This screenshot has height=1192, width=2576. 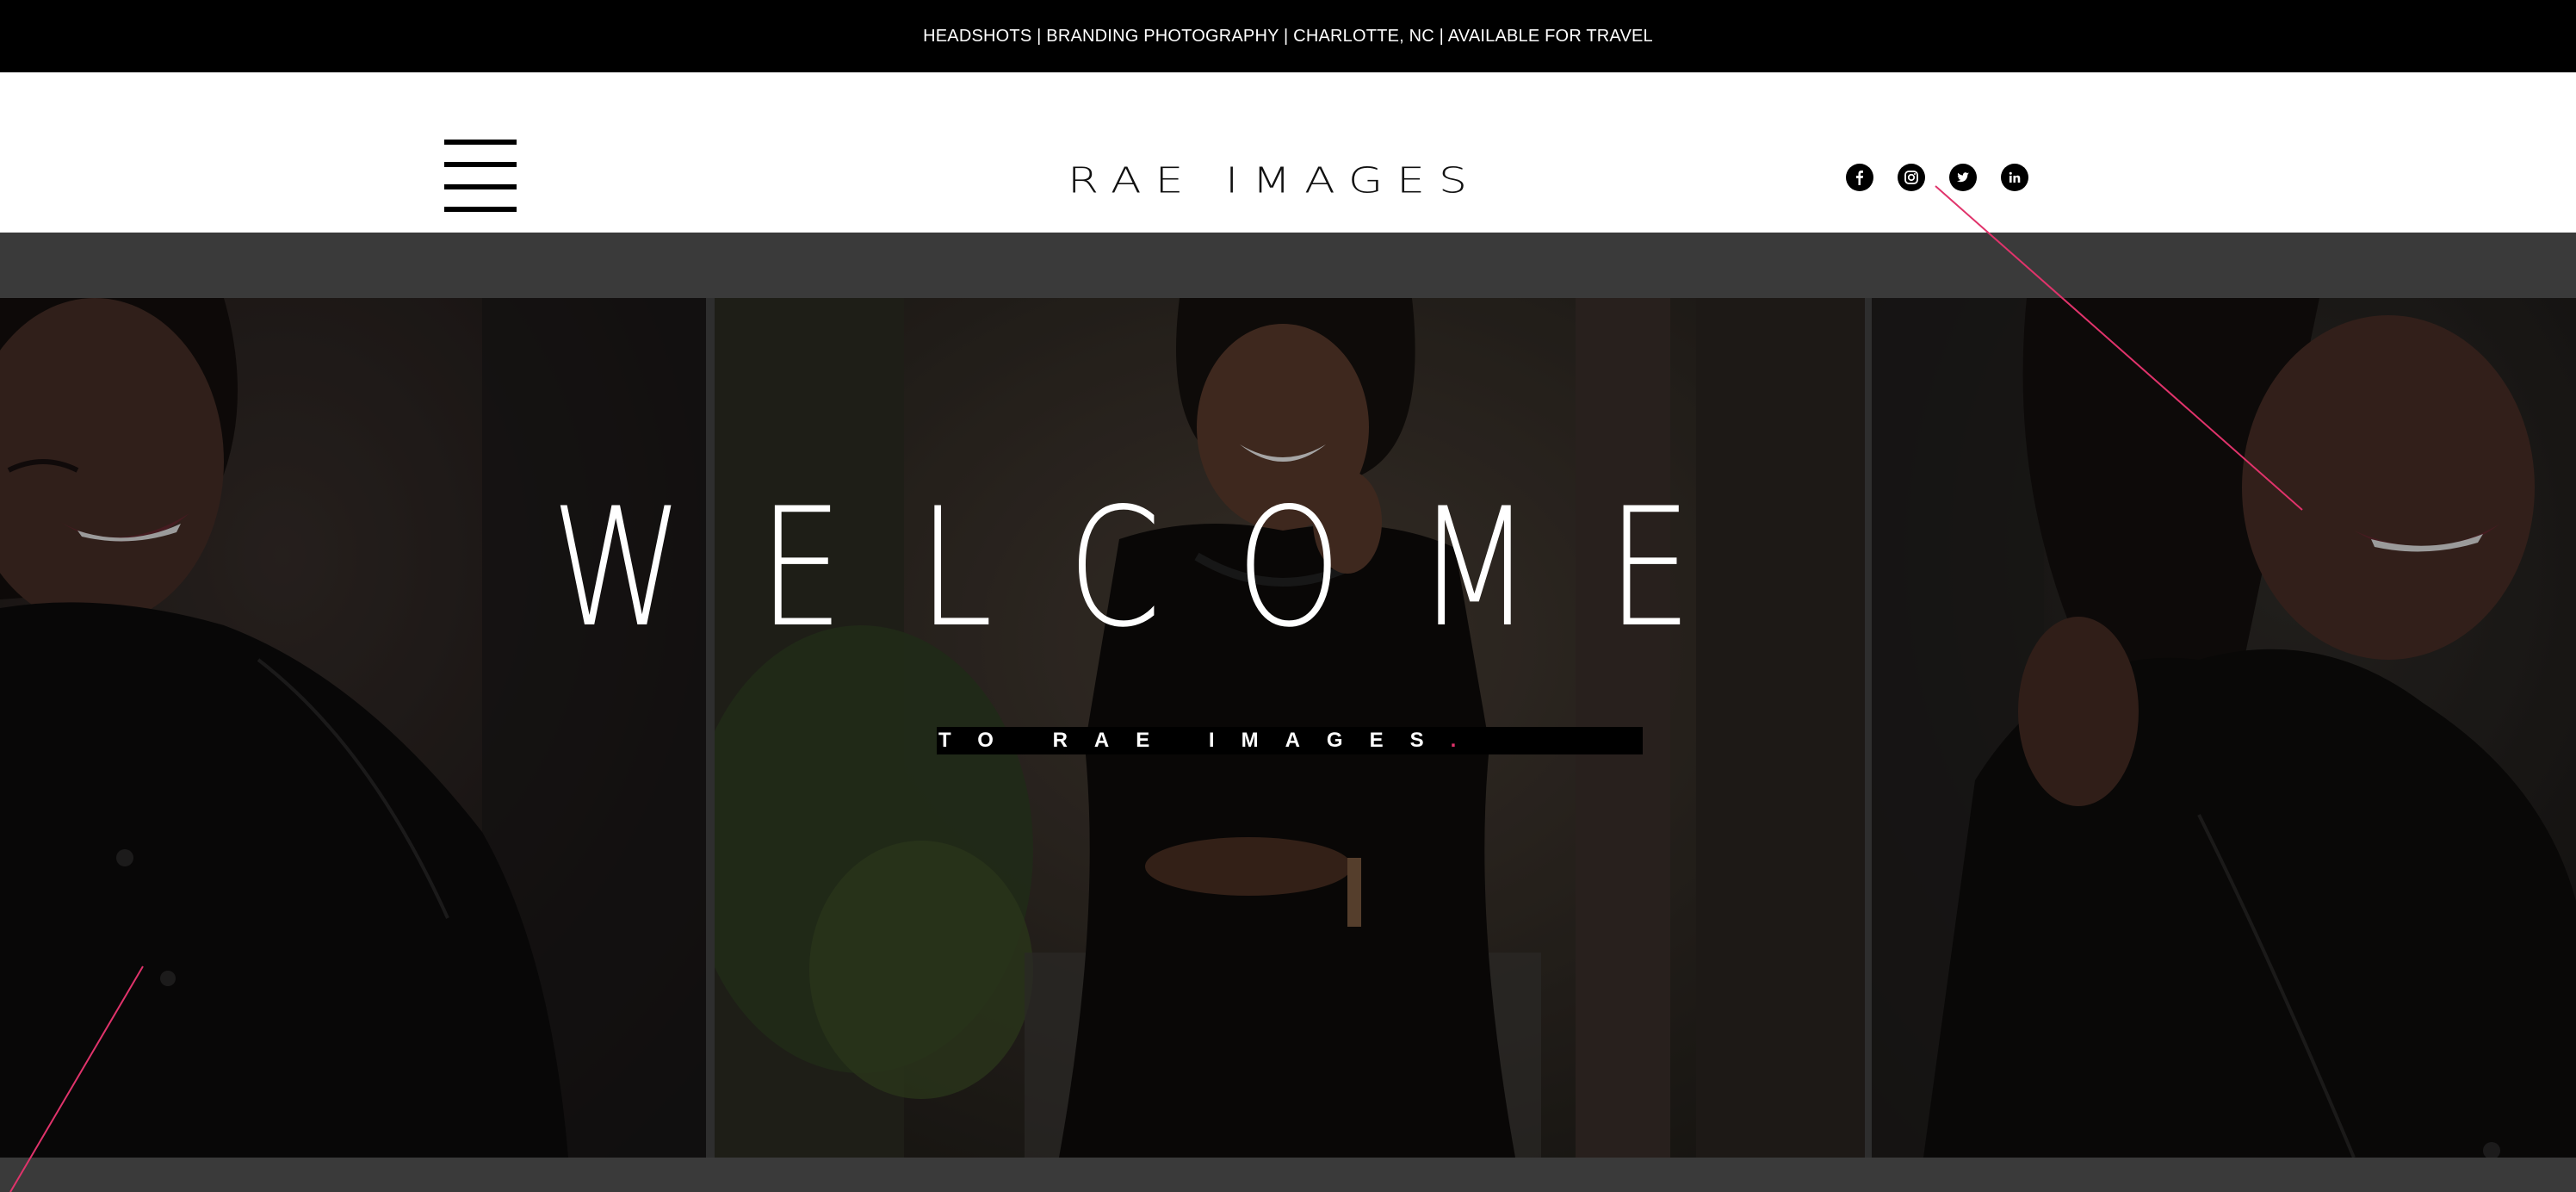 What do you see at coordinates (1160, 568) in the screenshot?
I see `hero-title: WELCOME` at bounding box center [1160, 568].